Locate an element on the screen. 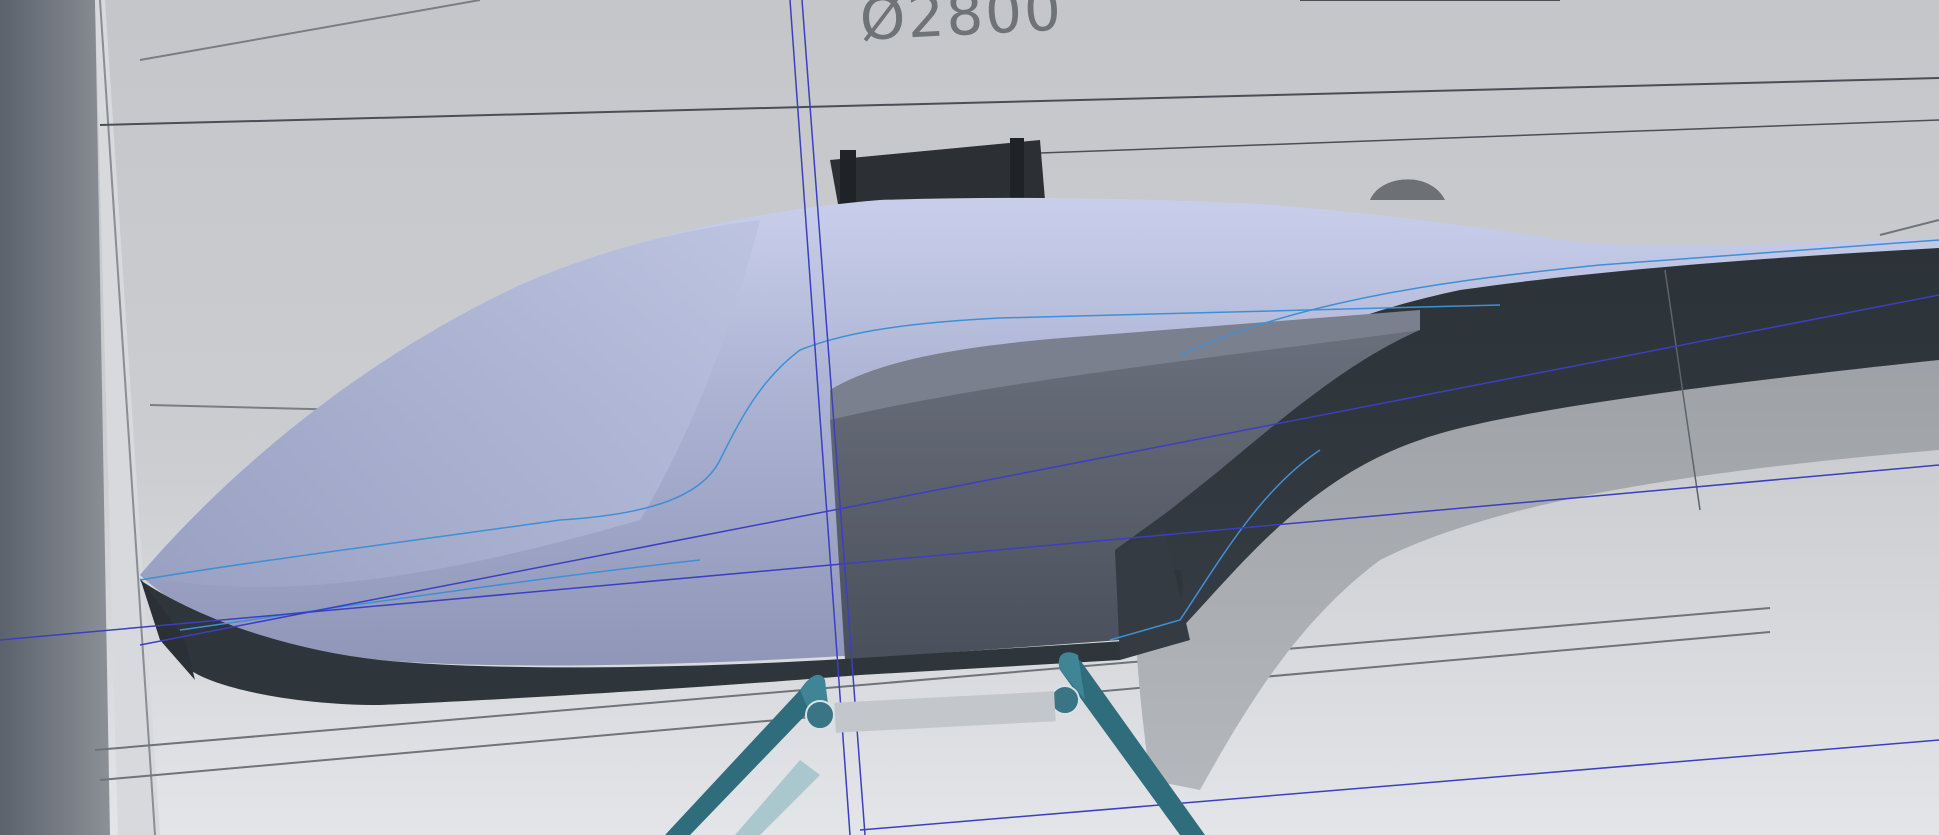 The height and width of the screenshot is (835, 1939). skid-mount-left is located at coordinates (820, 715).